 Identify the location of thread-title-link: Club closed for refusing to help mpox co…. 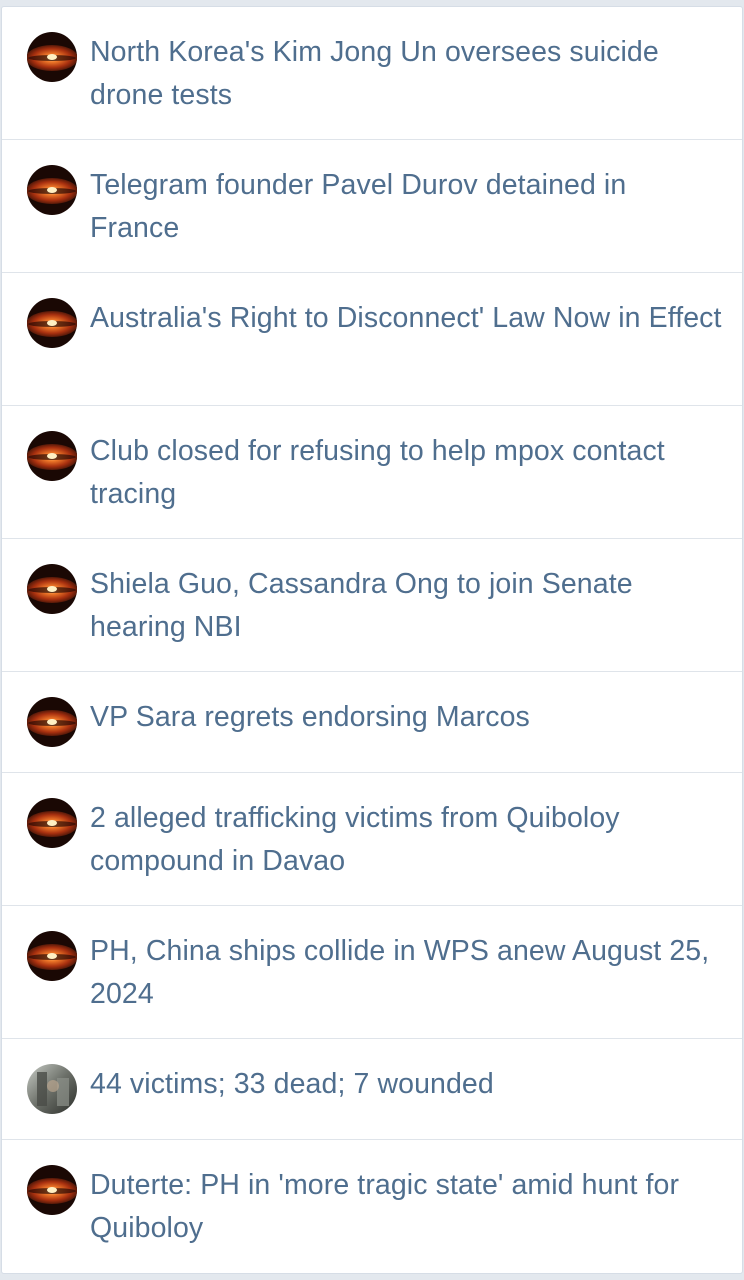
(406, 473).